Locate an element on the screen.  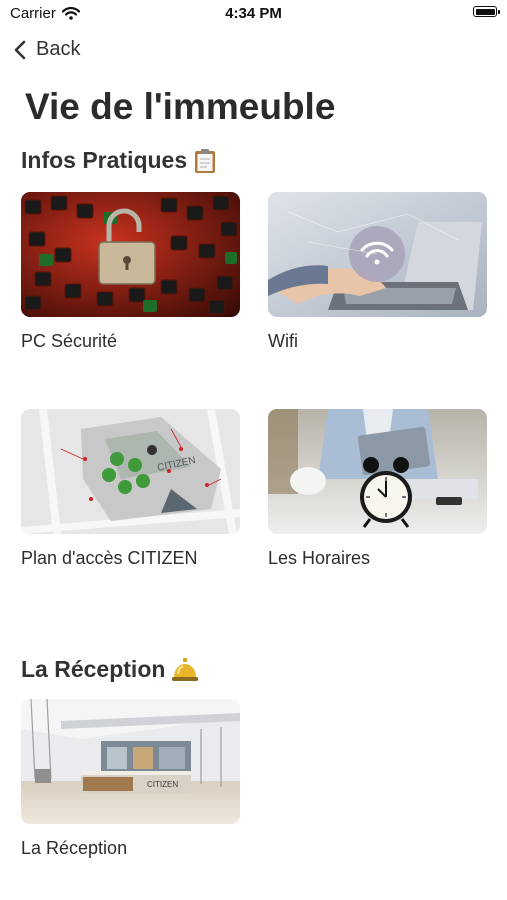
card-wifi: Wifi is located at coordinates (377, 272).